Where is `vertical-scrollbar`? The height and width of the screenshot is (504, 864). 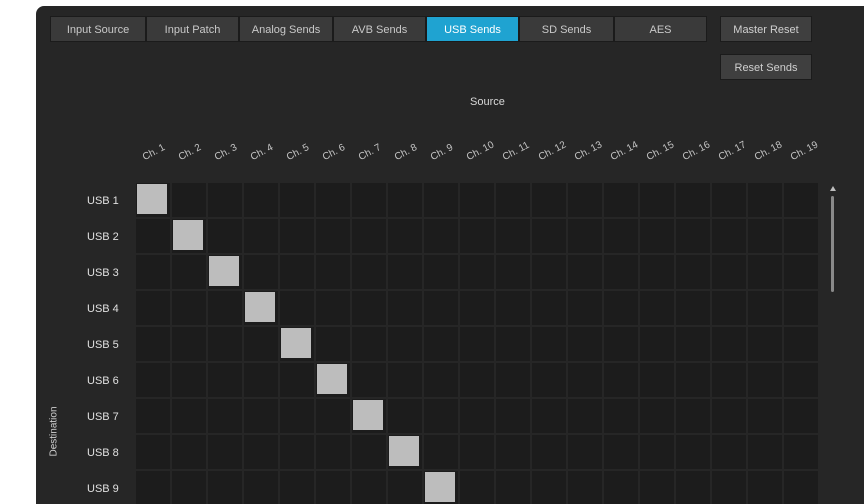 vertical-scrollbar is located at coordinates (834, 345).